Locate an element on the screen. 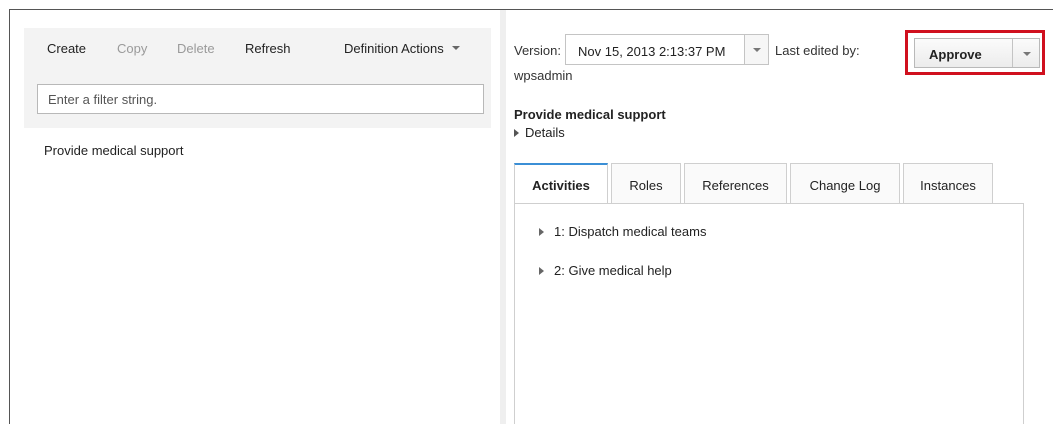  version-select: Nov 15, 2013 2:13:37 PM is located at coordinates (667, 49).